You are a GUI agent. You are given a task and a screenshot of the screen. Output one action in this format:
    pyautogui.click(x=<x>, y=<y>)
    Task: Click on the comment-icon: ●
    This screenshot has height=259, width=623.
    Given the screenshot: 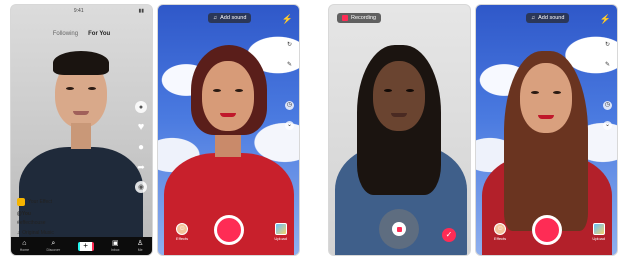 What is the action you would take?
    pyautogui.click(x=141, y=147)
    